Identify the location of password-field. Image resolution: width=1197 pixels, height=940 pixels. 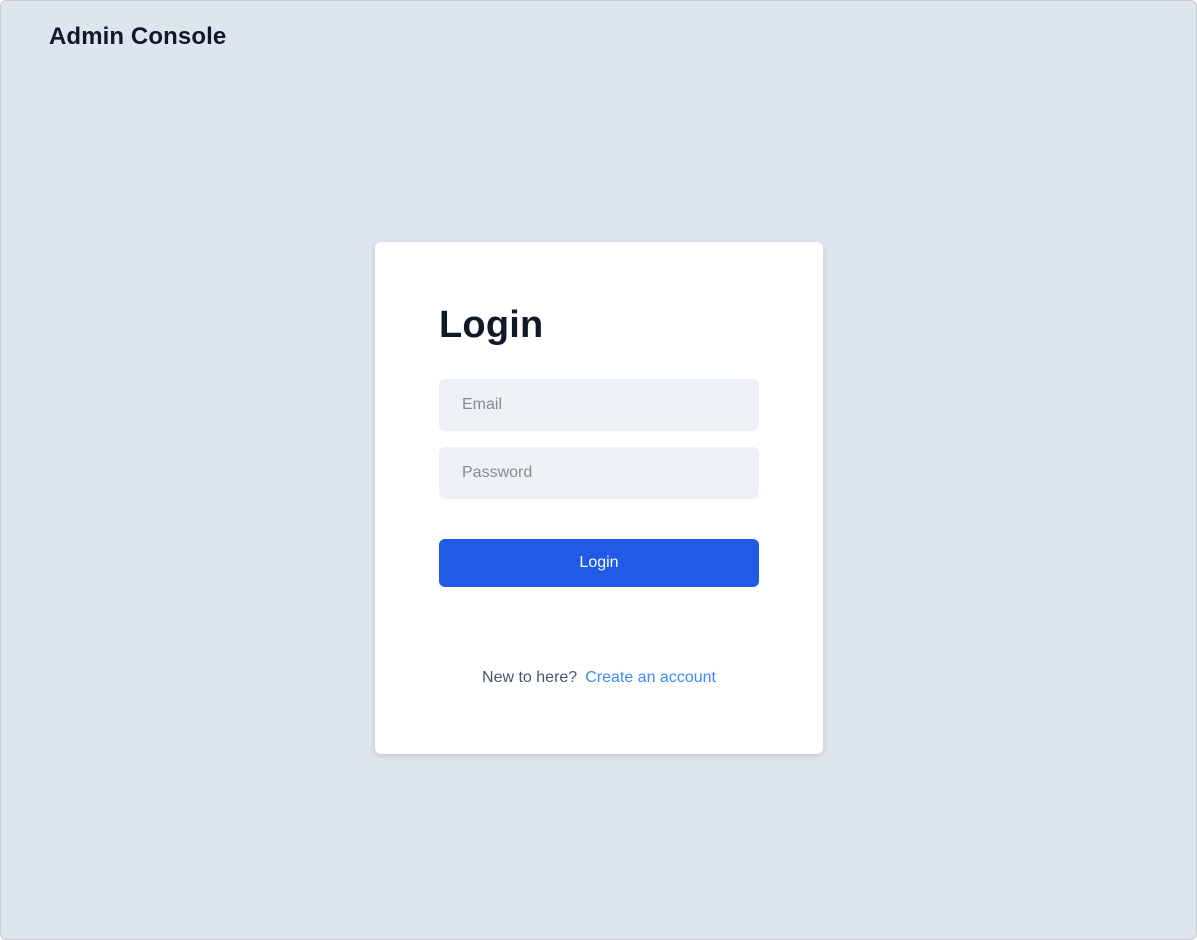
(599, 473).